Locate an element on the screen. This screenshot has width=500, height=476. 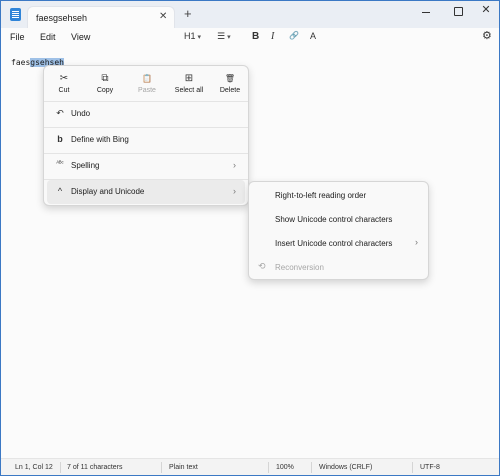
selection-count: 7 of 11 characters is located at coordinates (95, 467).